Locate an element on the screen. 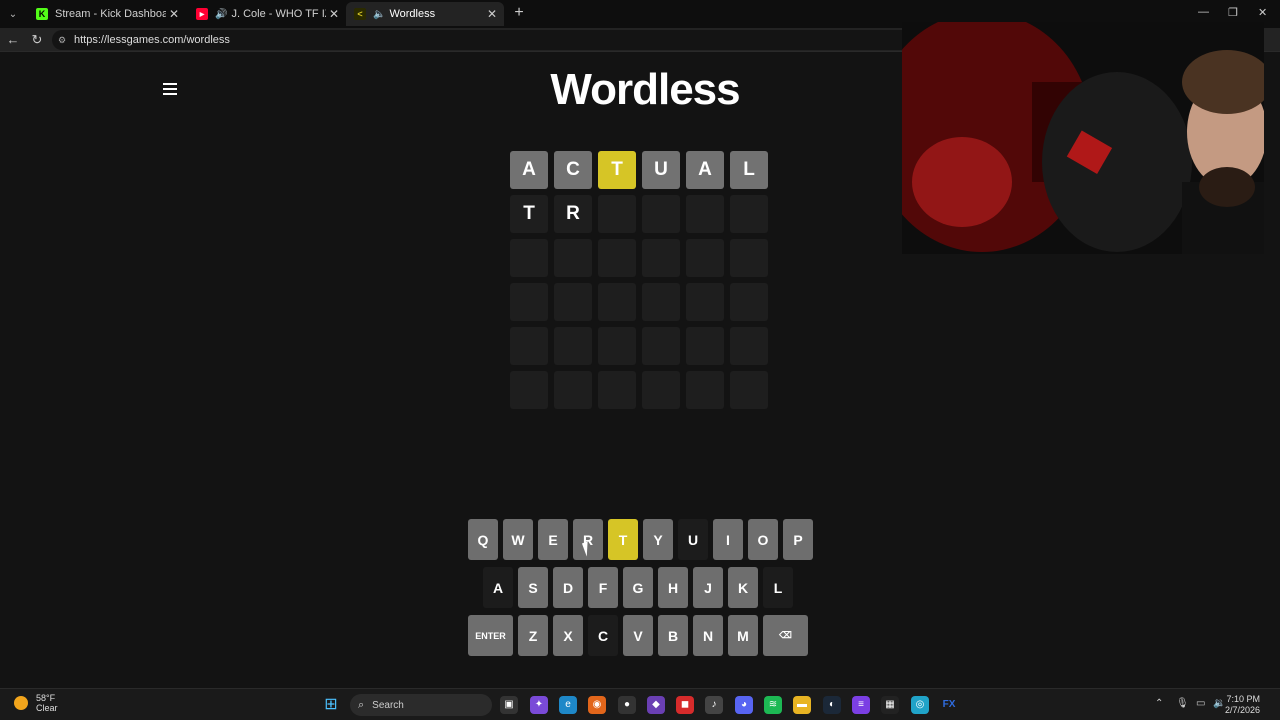 The height and width of the screenshot is (720, 1280). key-g: G is located at coordinates (638, 587).